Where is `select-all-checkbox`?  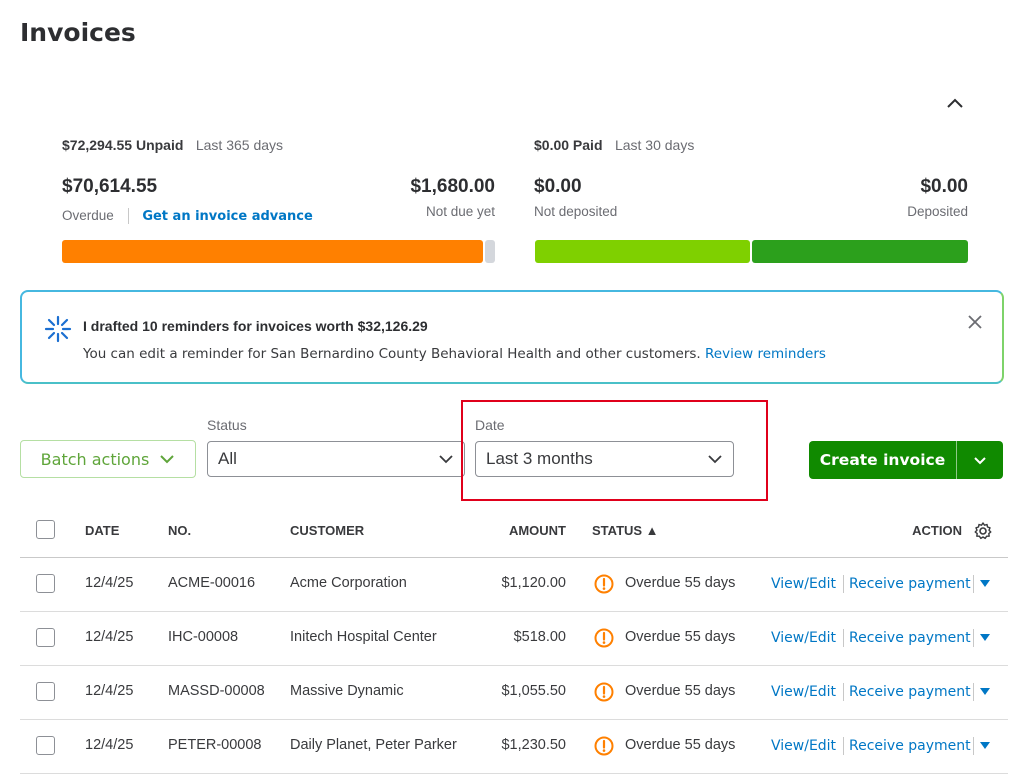
select-all-checkbox is located at coordinates (45, 529).